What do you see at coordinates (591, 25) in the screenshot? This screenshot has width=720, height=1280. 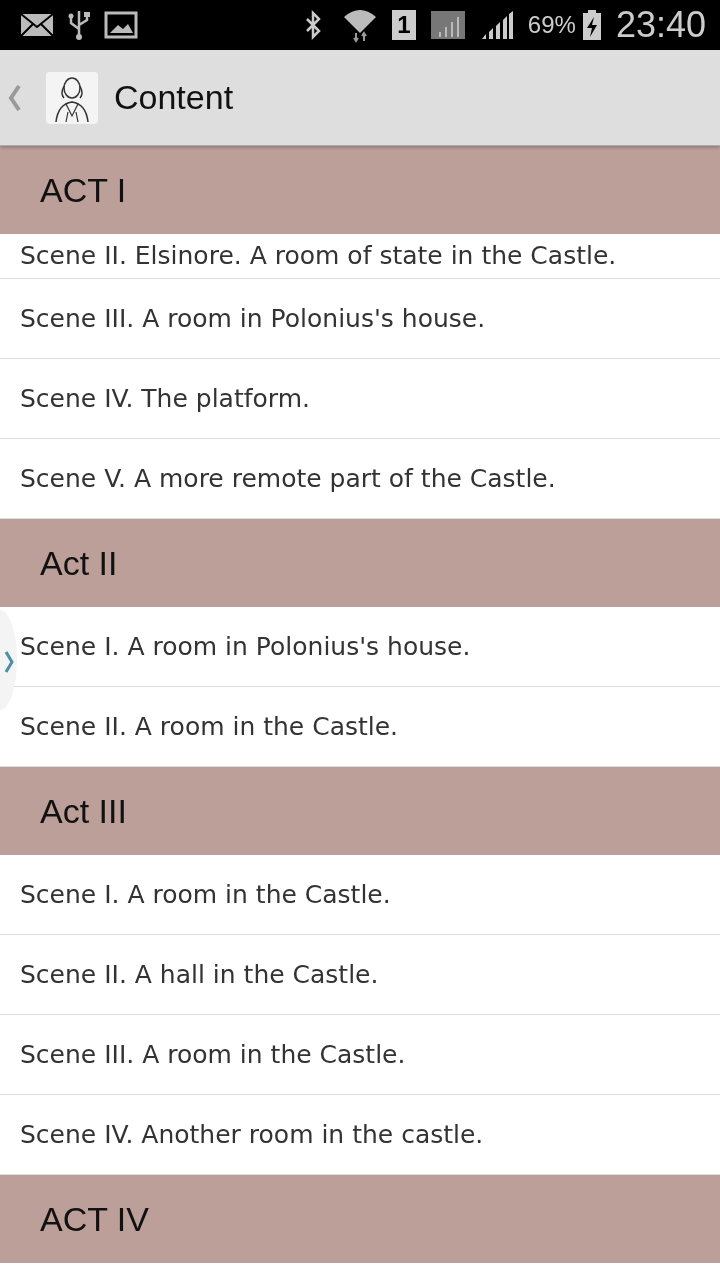 I see `battery-charging-icon` at bounding box center [591, 25].